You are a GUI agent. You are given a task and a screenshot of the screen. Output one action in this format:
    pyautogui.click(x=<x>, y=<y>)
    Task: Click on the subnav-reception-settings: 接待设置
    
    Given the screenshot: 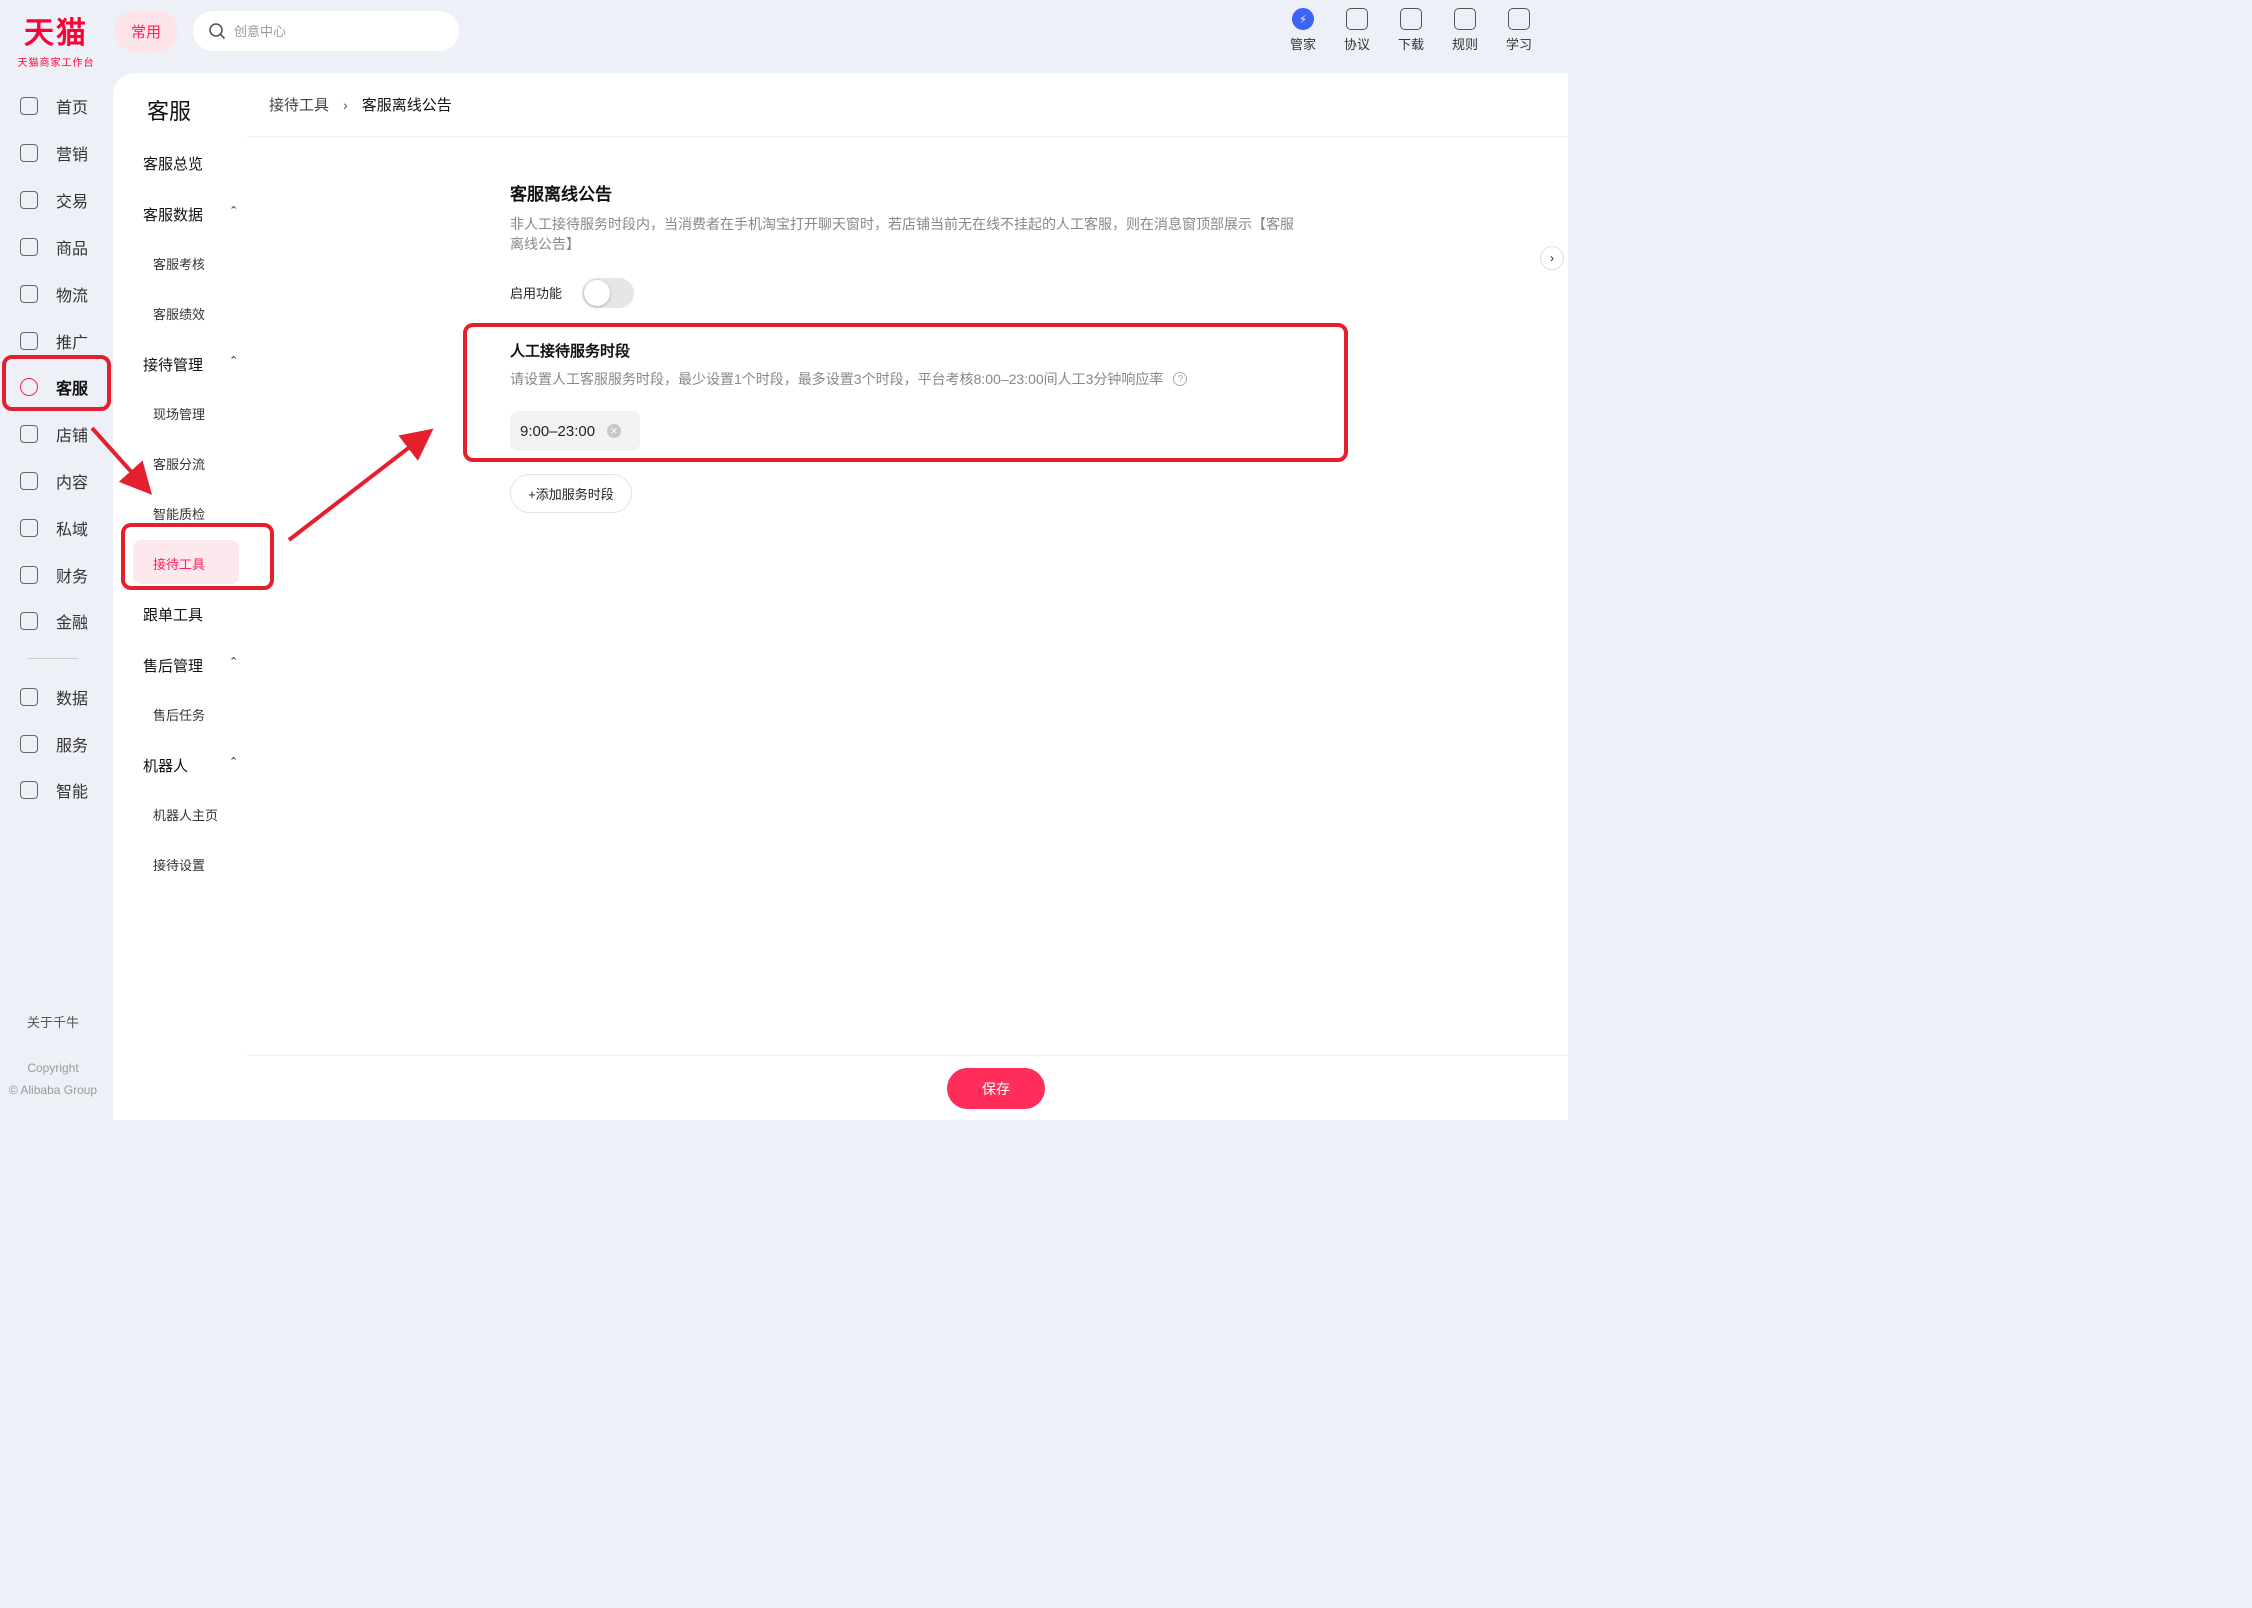 What is the action you would take?
    pyautogui.click(x=179, y=864)
    